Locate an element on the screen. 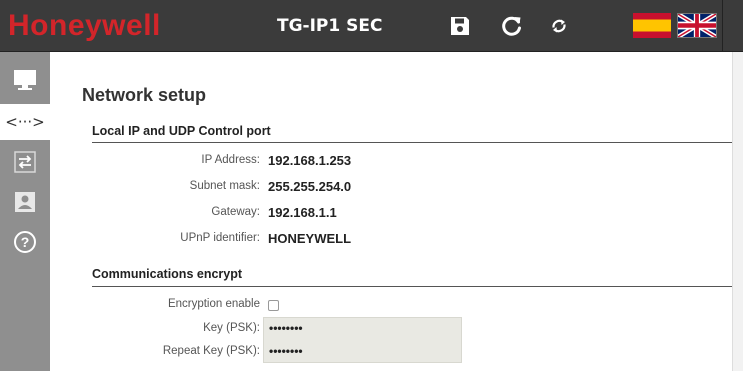 The height and width of the screenshot is (371, 743). user-icon is located at coordinates (25, 202).